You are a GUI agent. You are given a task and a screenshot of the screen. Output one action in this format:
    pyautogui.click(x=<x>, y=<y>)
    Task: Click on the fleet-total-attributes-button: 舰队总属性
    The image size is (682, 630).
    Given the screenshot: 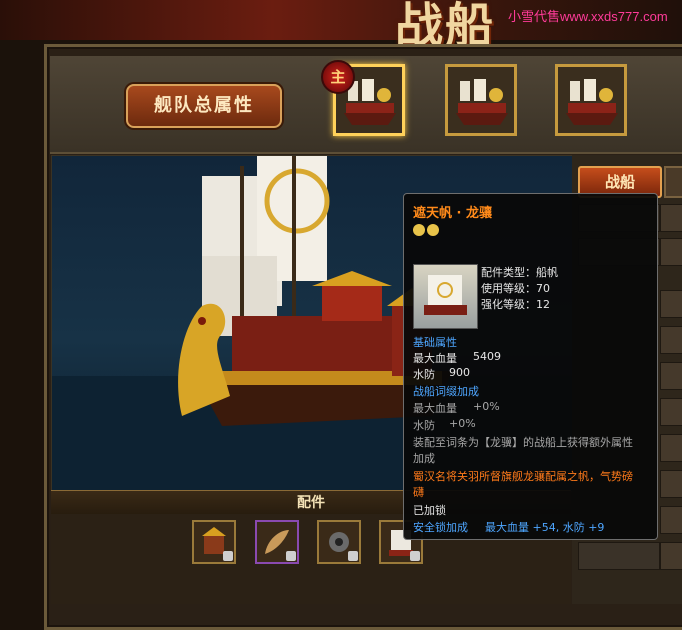 What is the action you would take?
    pyautogui.click(x=204, y=106)
    